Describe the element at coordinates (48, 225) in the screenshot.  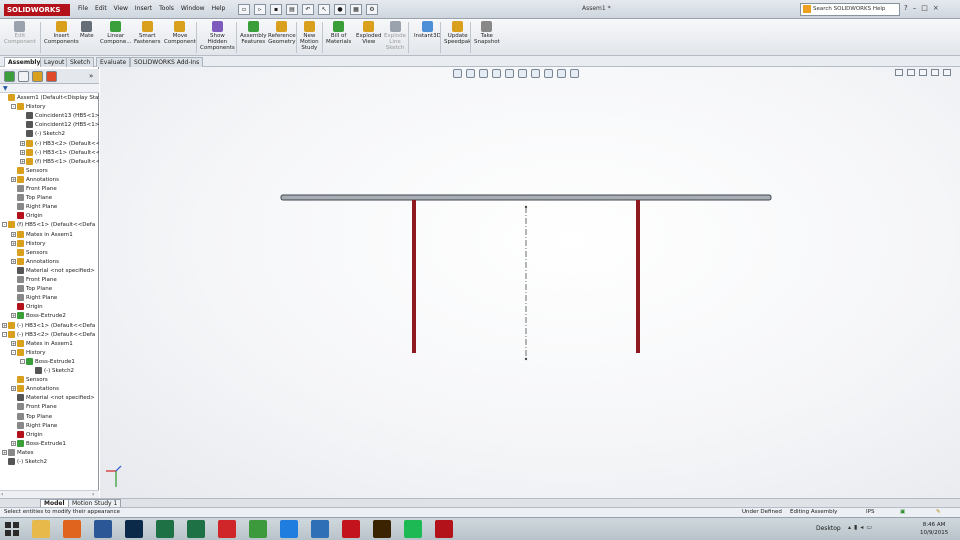
I see `tree-item: - (f) HB5<1> (Default<<Defa` at that location.